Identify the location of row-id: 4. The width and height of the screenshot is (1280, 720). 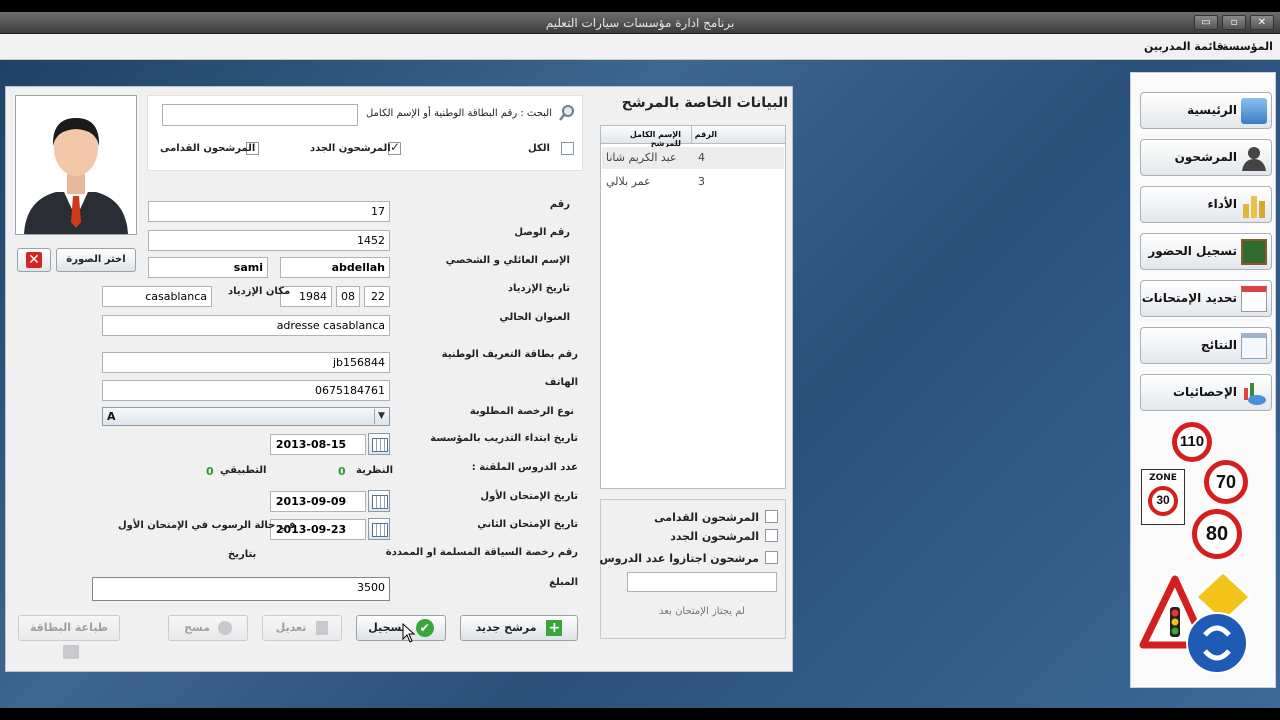
(701, 157).